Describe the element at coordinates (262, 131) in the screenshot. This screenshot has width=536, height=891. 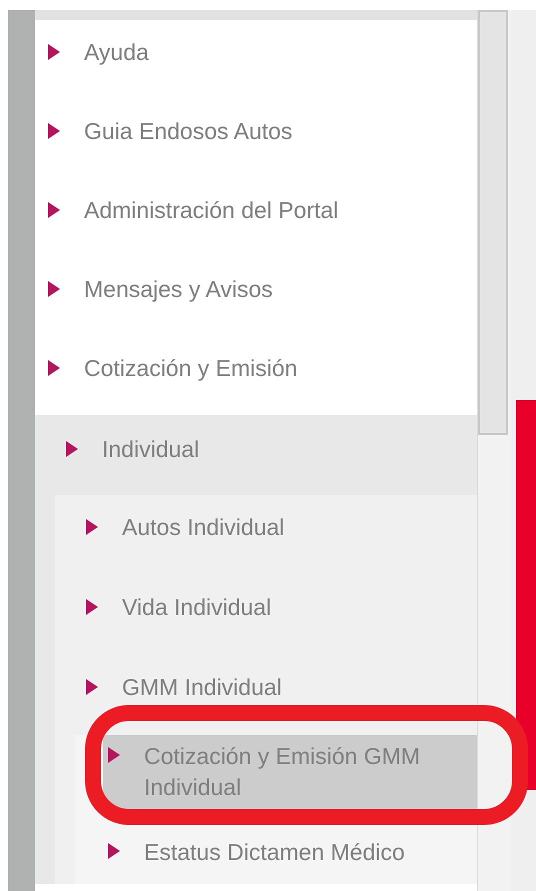
I see `menu-item: Guia Endosos Autos` at that location.